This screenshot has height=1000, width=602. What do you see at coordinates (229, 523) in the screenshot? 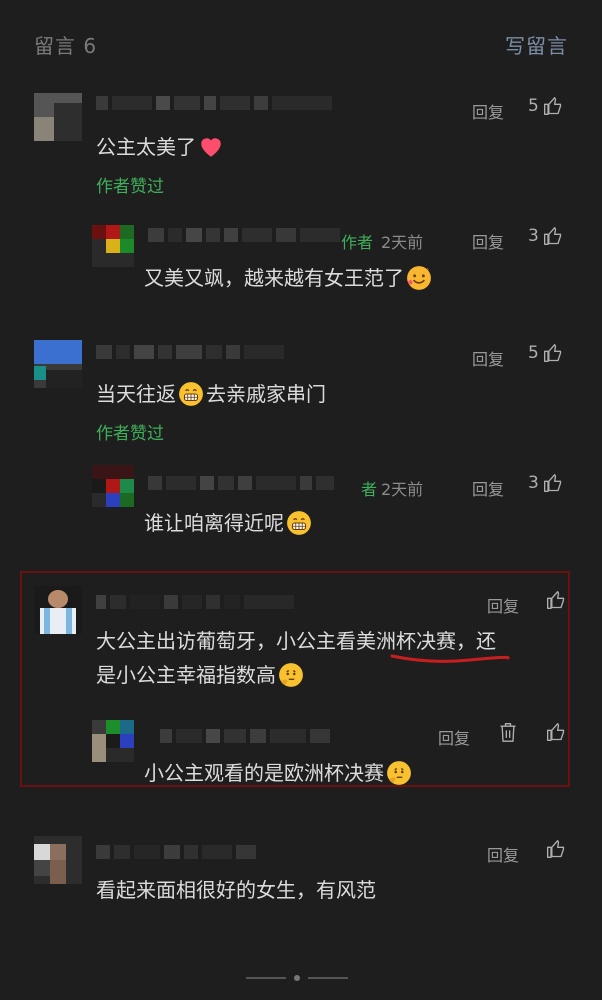
I see `reply-text: 谁让咱离得近呢` at bounding box center [229, 523].